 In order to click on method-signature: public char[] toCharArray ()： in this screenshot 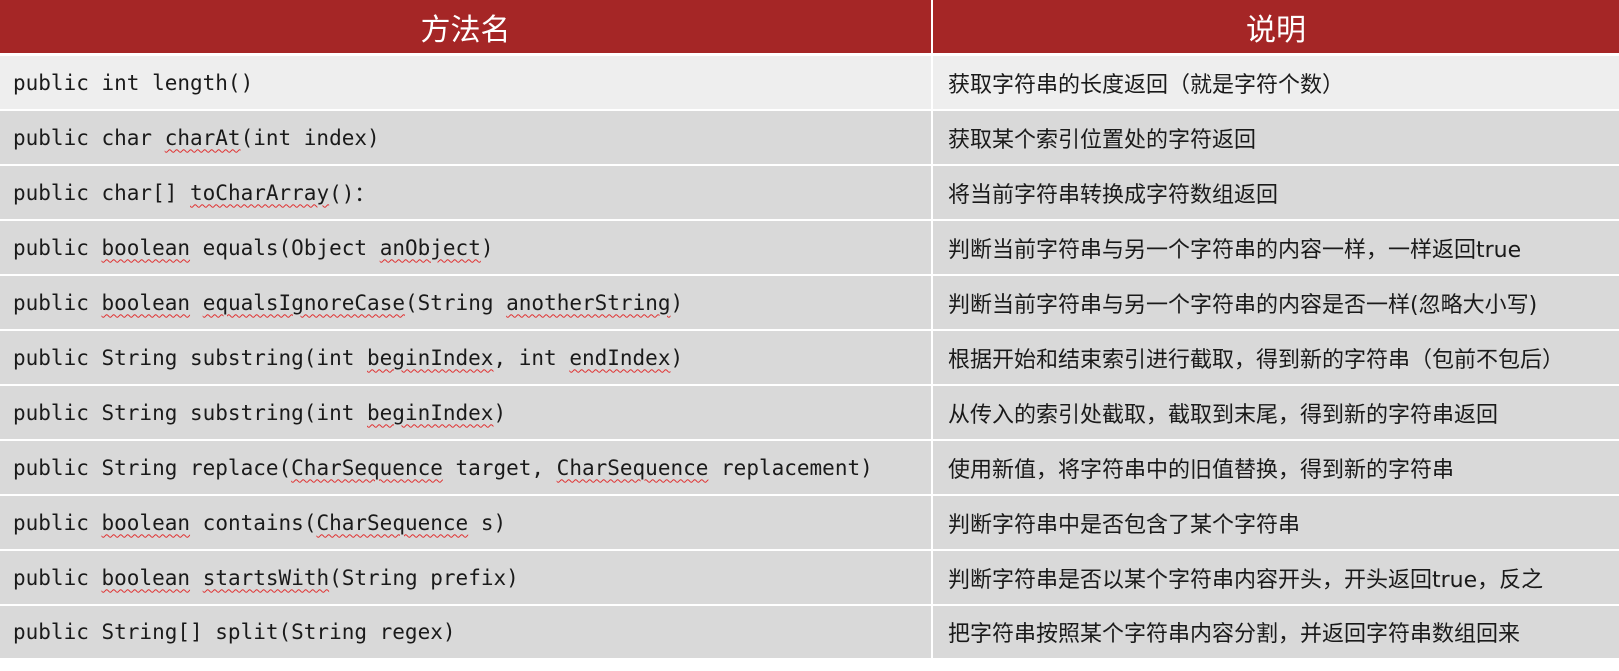, I will do `click(466, 192)`.